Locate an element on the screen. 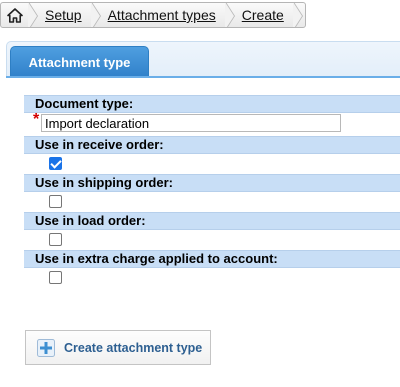 The height and width of the screenshot is (387, 400). breadcrumb-setup: Setup is located at coordinates (65, 15).